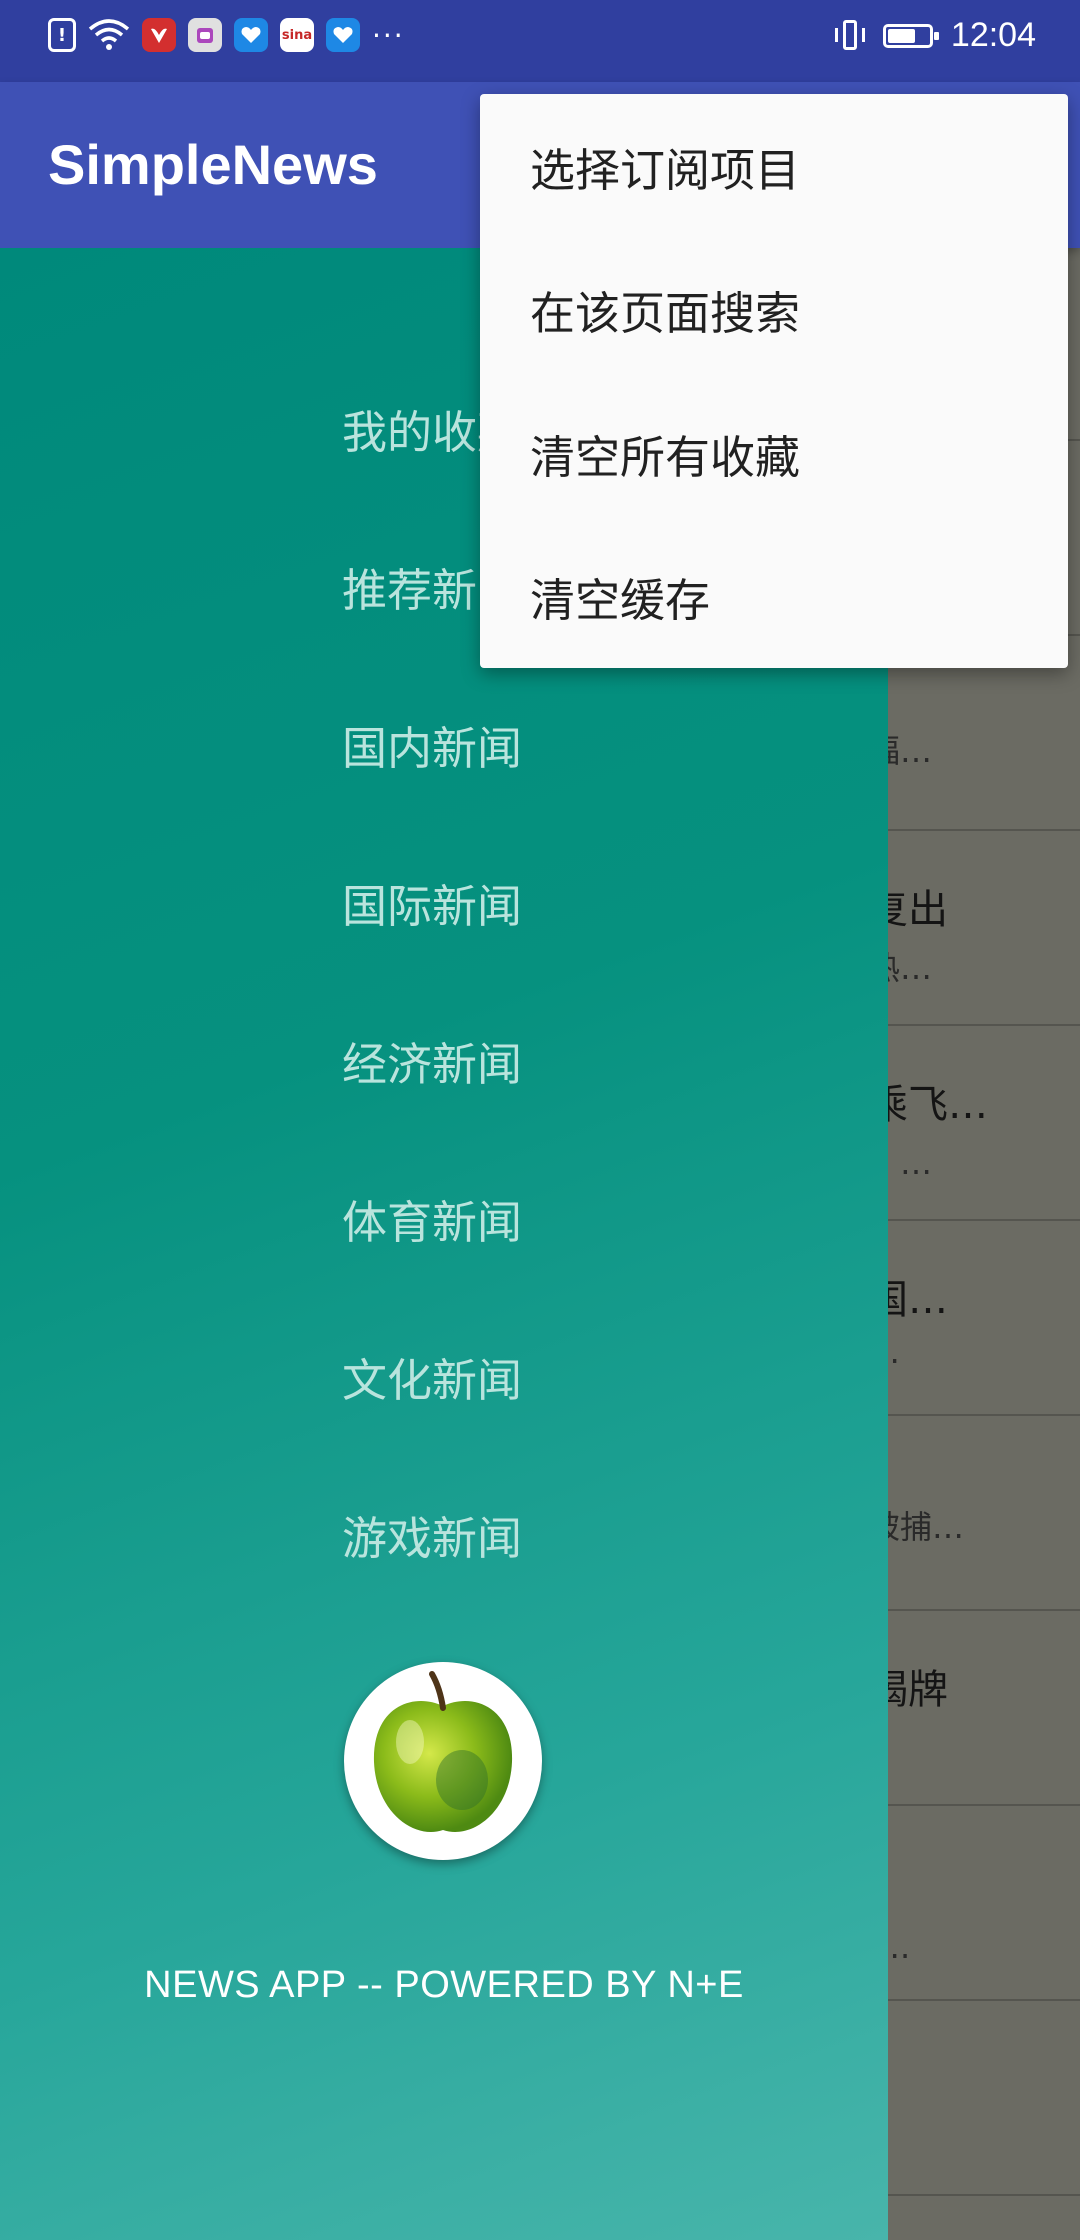 This screenshot has height=2240, width=1080. I want to click on drawer-item-sports: 体育新闻, so click(432, 1218).